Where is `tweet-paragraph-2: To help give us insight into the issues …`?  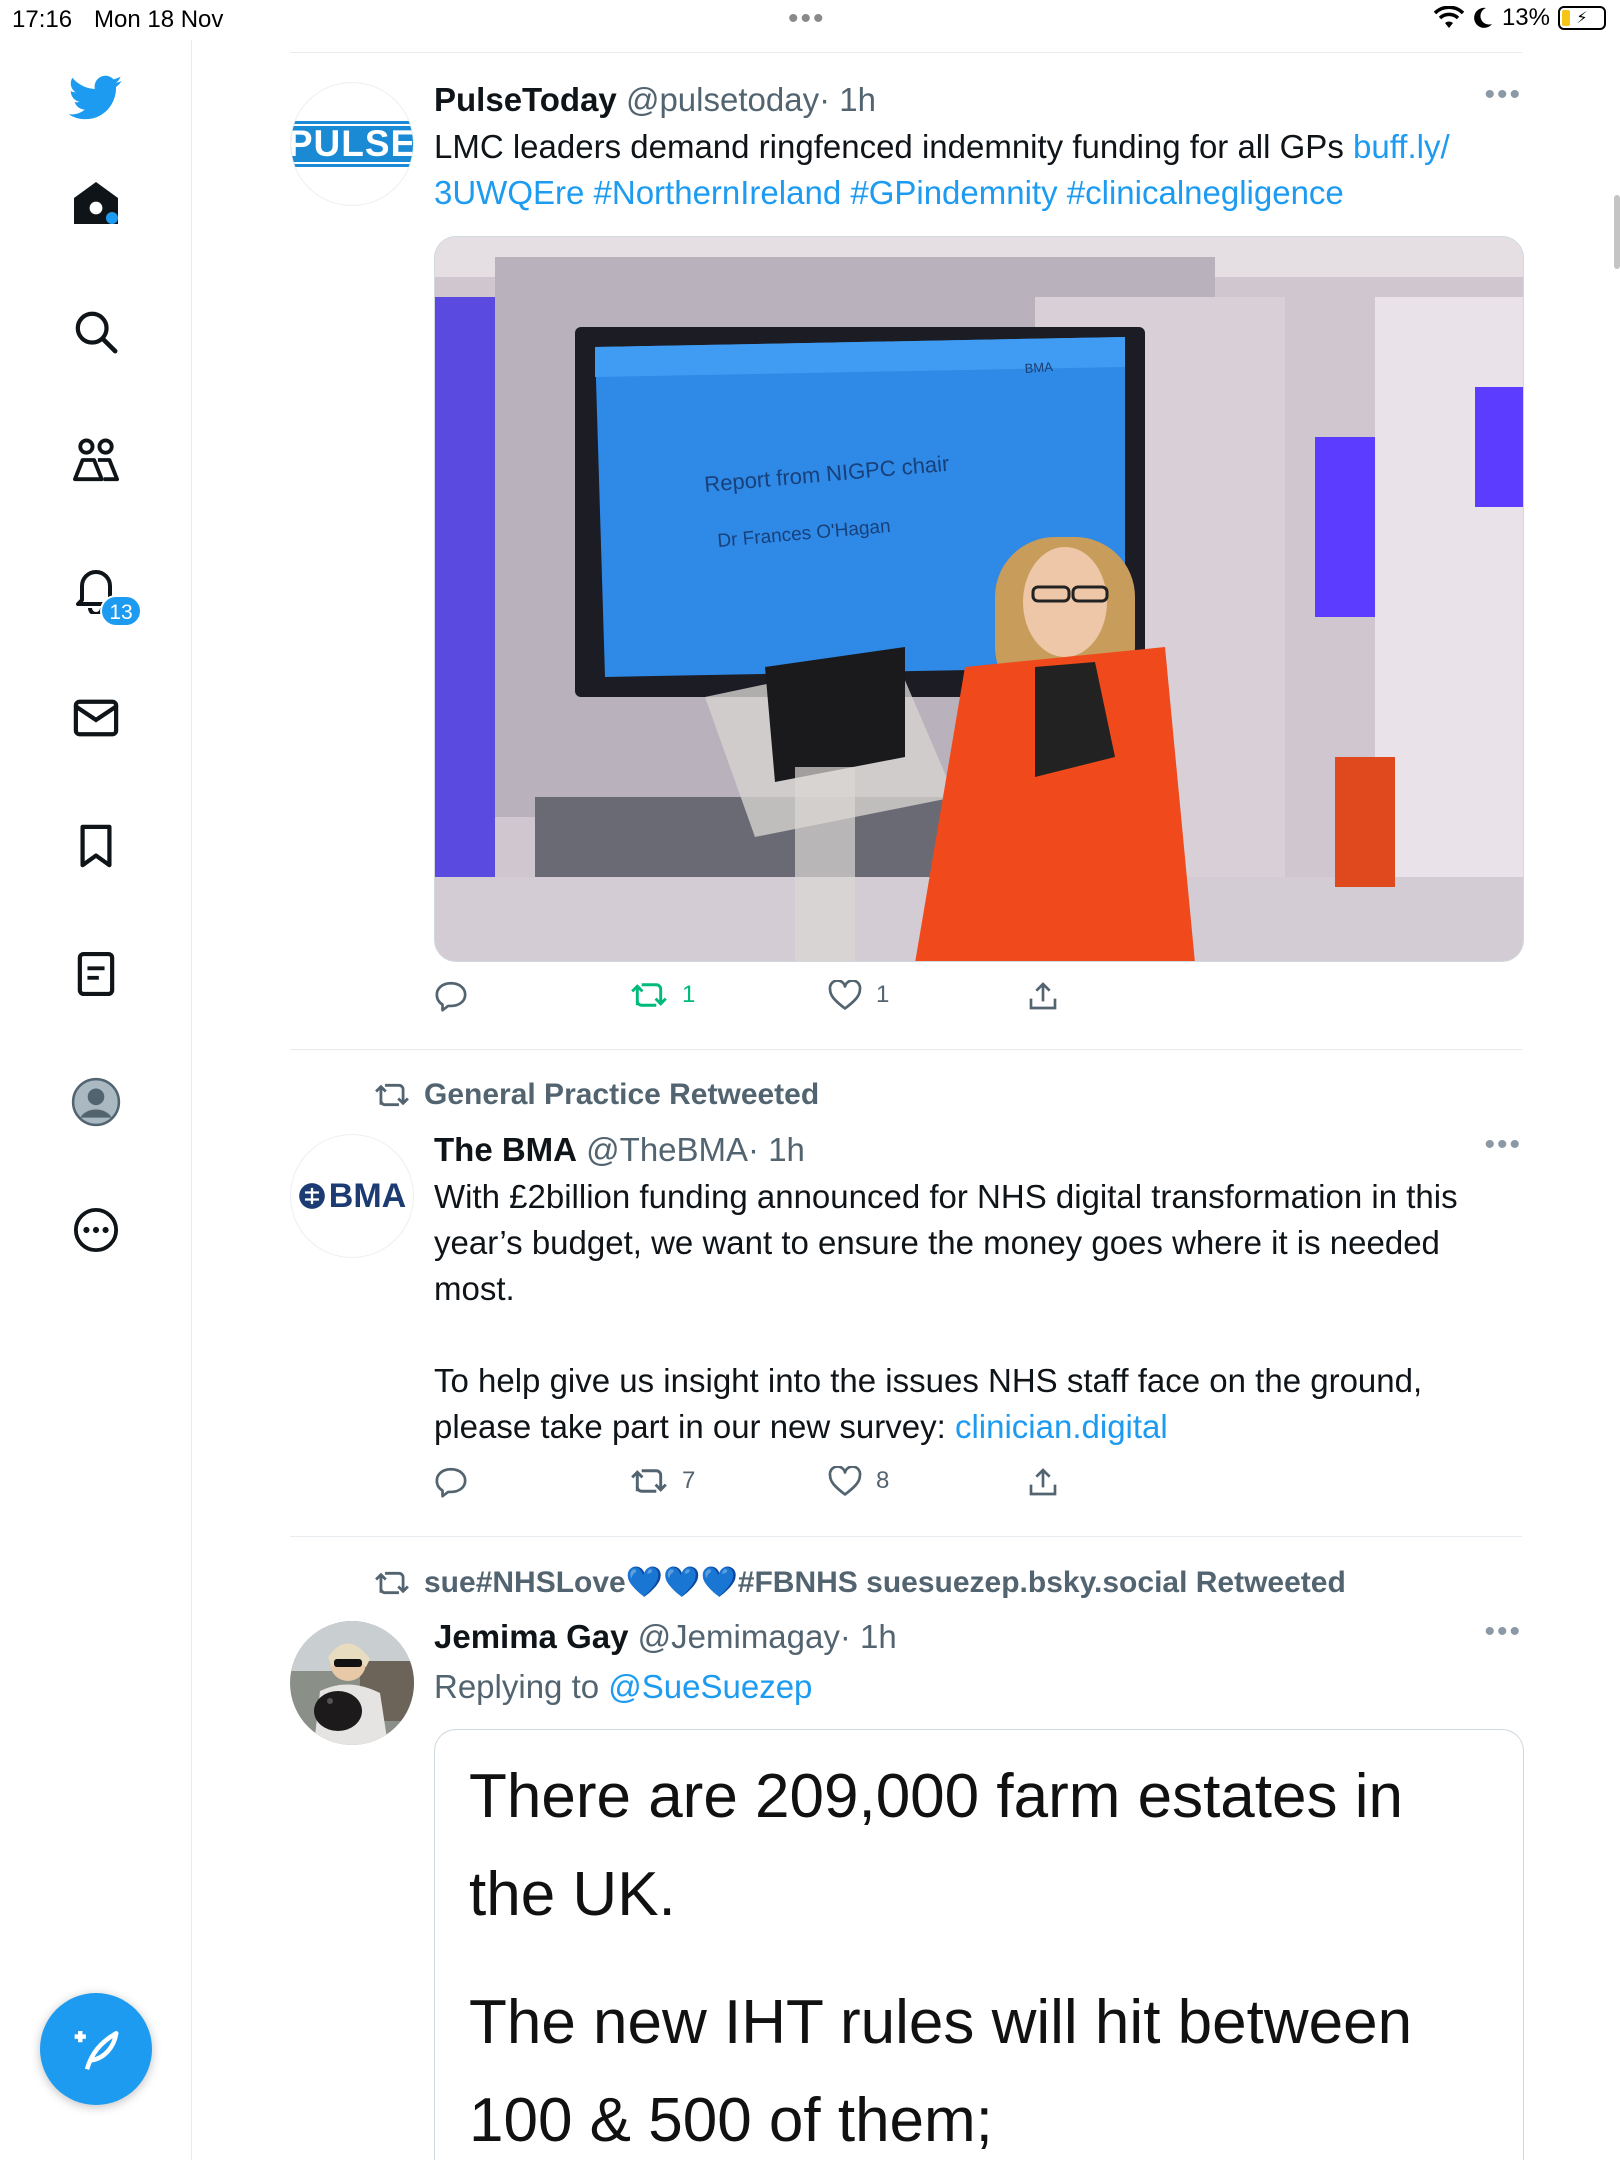 tweet-paragraph-2: To help give us insight into the issues … is located at coordinates (978, 1404).